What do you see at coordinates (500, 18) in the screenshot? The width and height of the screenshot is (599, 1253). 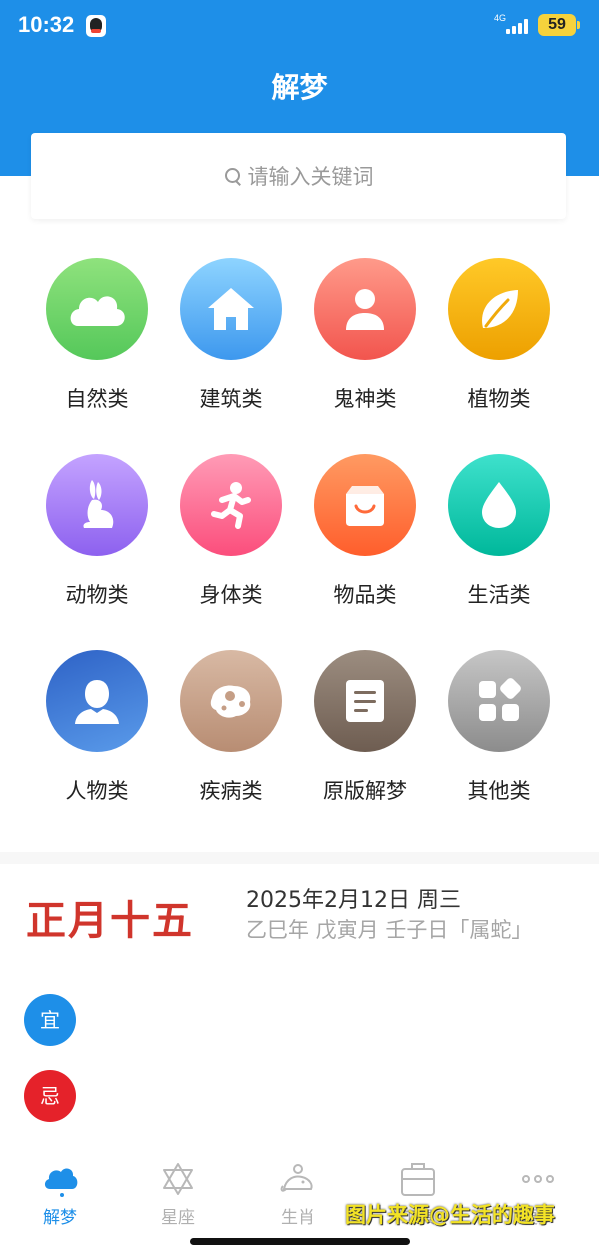 I see `network-type: 4G` at bounding box center [500, 18].